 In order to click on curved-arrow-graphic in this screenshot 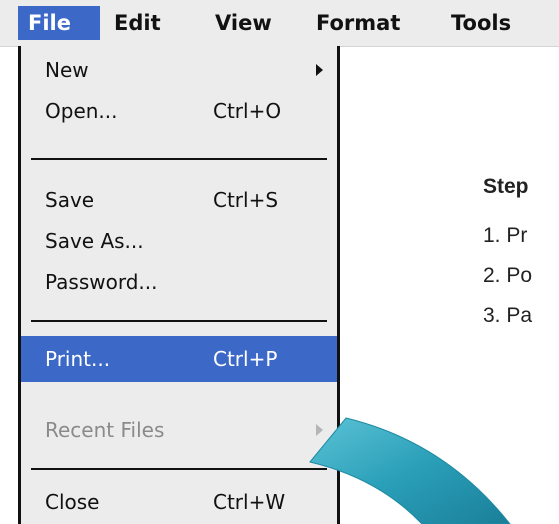, I will do `click(410, 470)`.